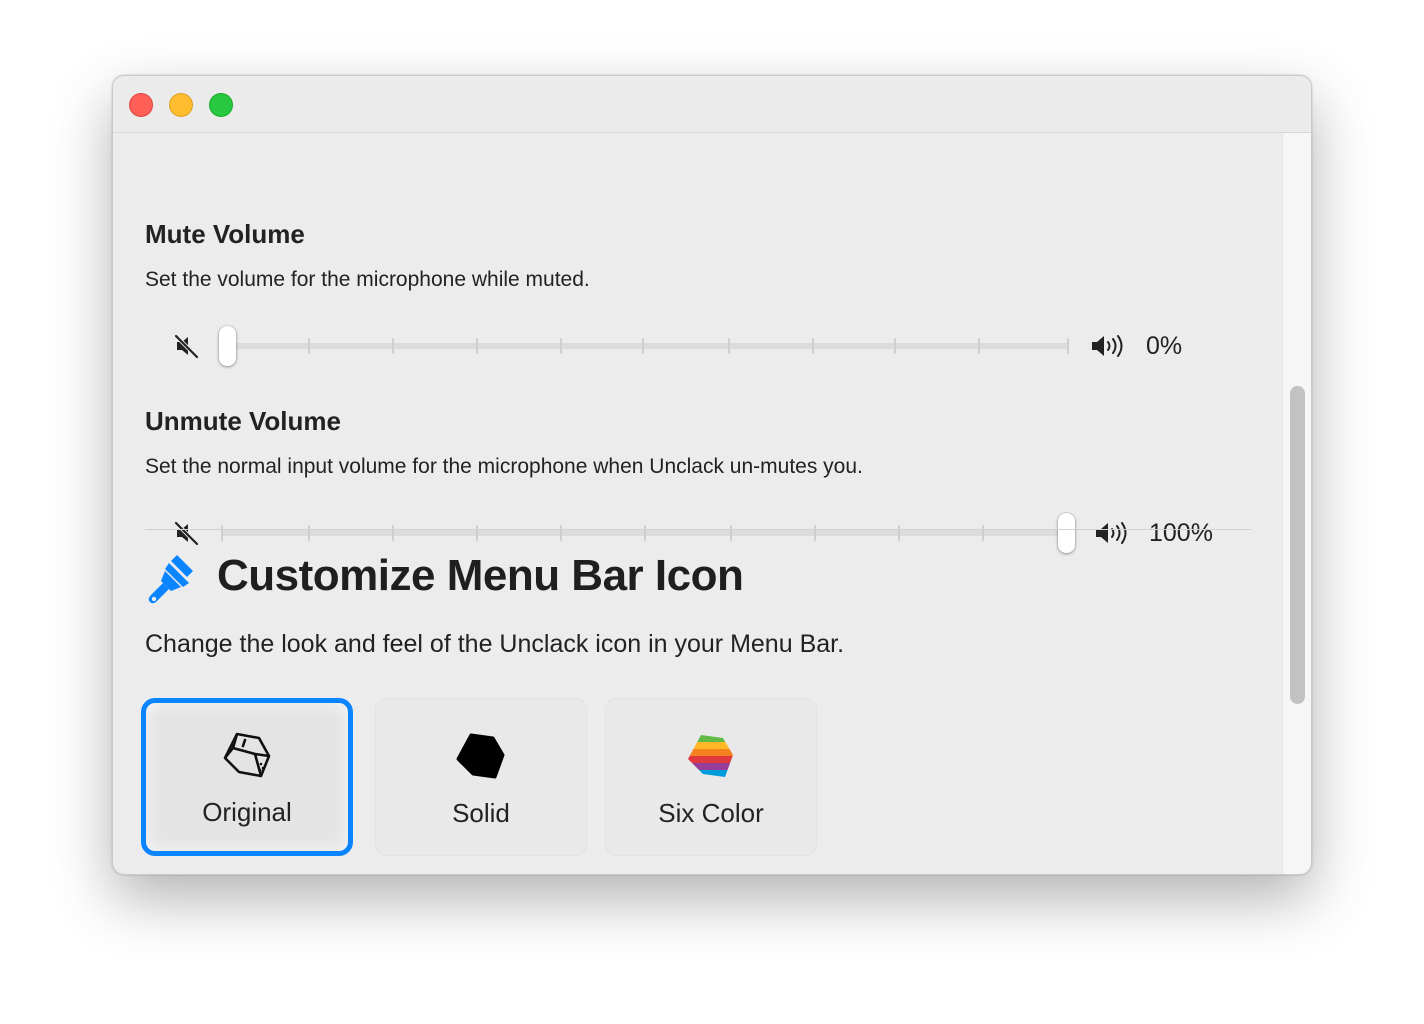  I want to click on mute-volume-value: 0%, so click(1164, 346).